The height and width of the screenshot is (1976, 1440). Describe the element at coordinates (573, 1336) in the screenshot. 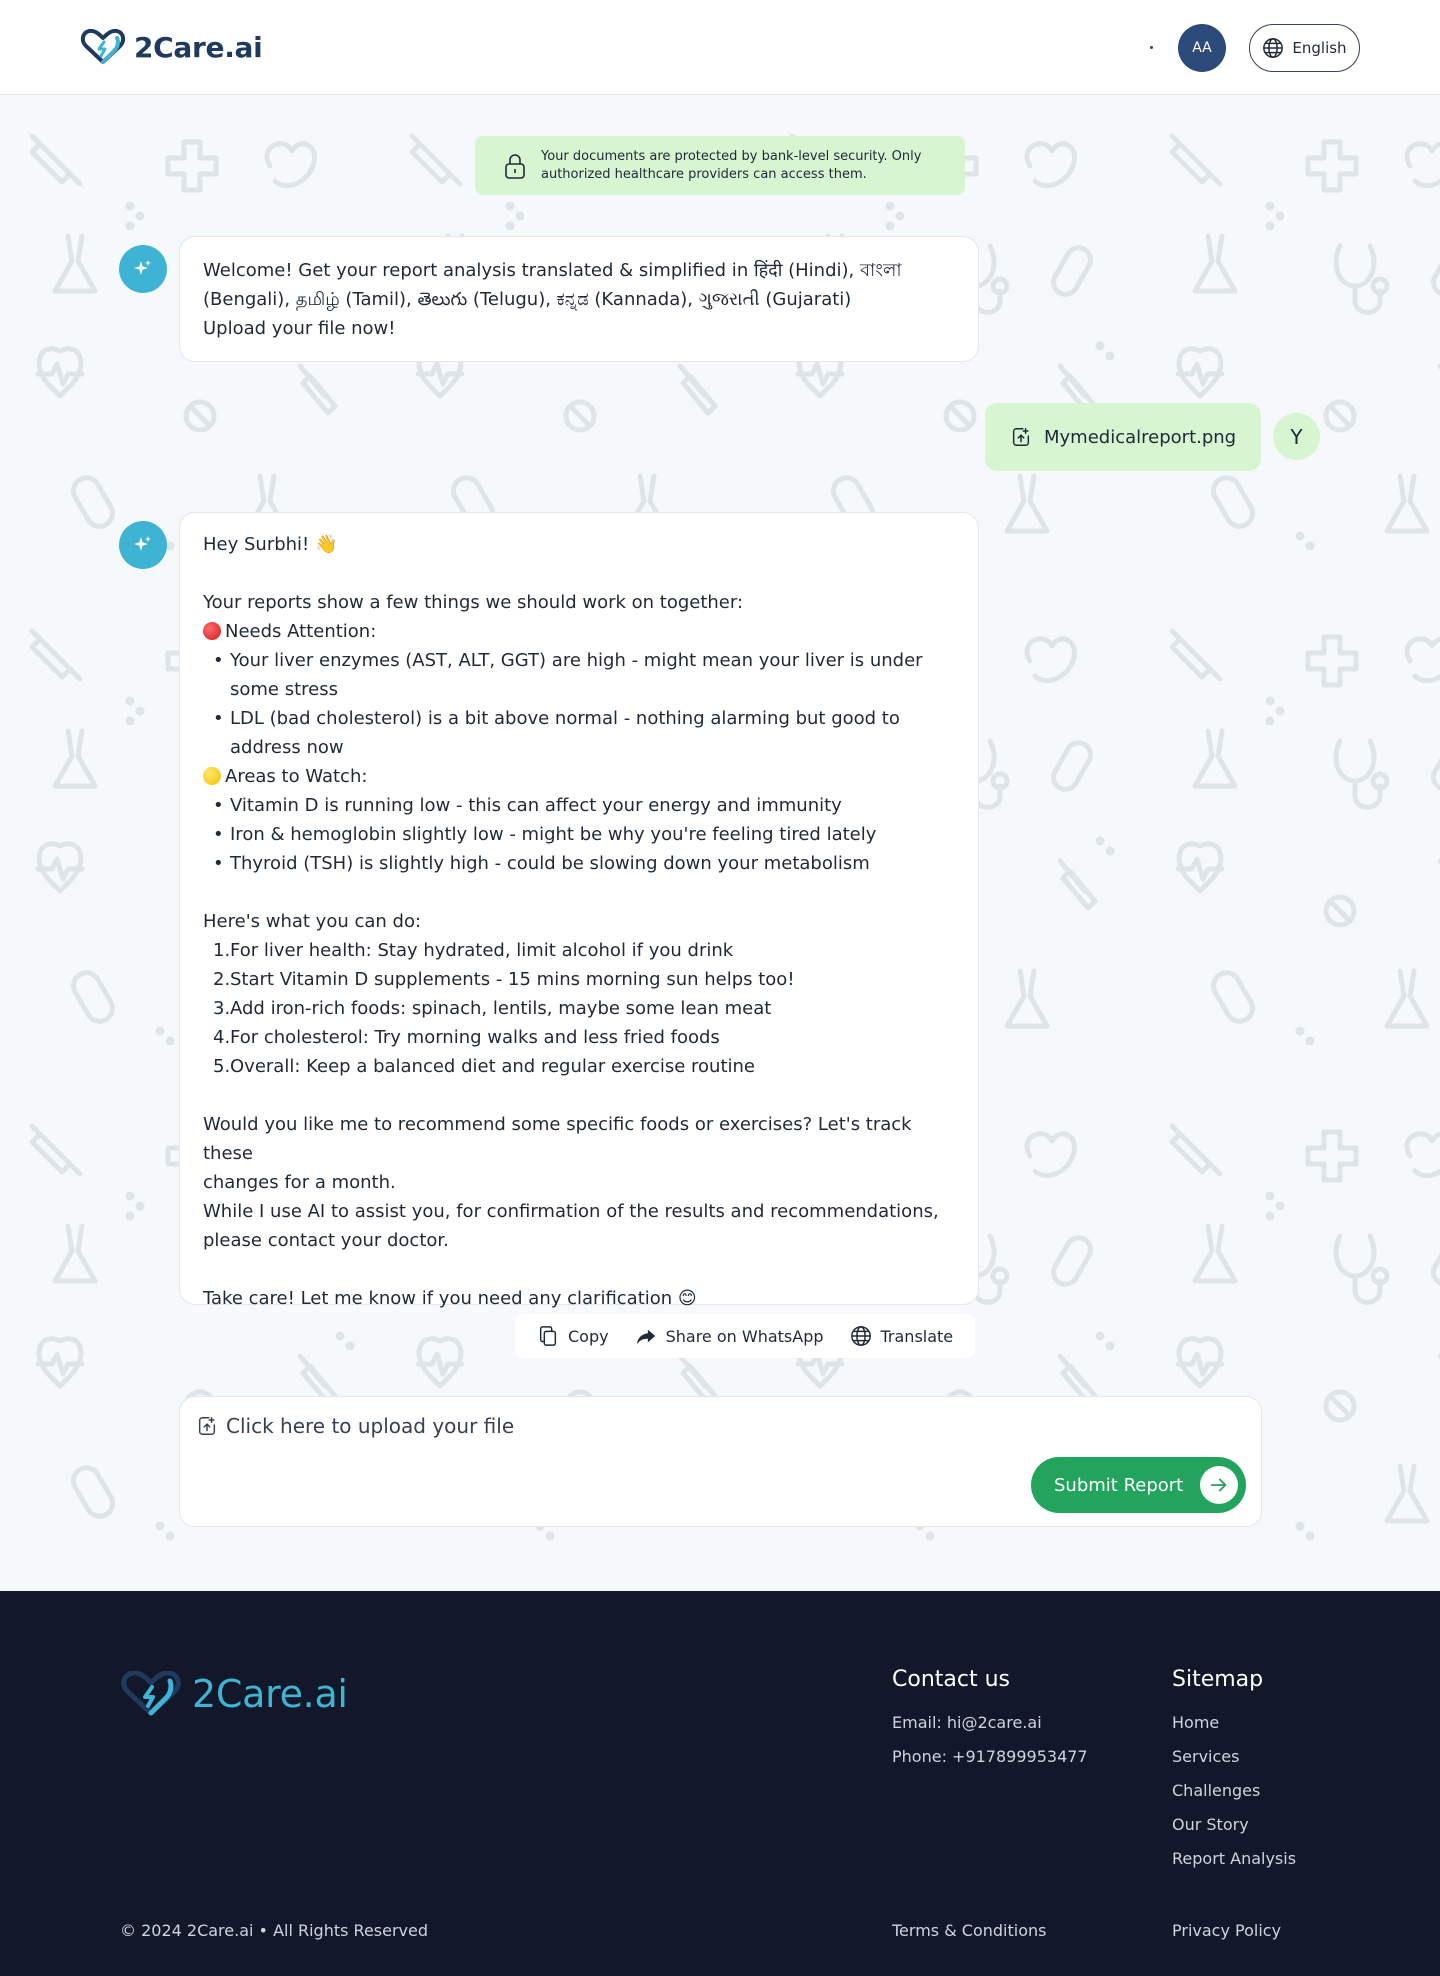

I see `copy-button: Copy` at that location.